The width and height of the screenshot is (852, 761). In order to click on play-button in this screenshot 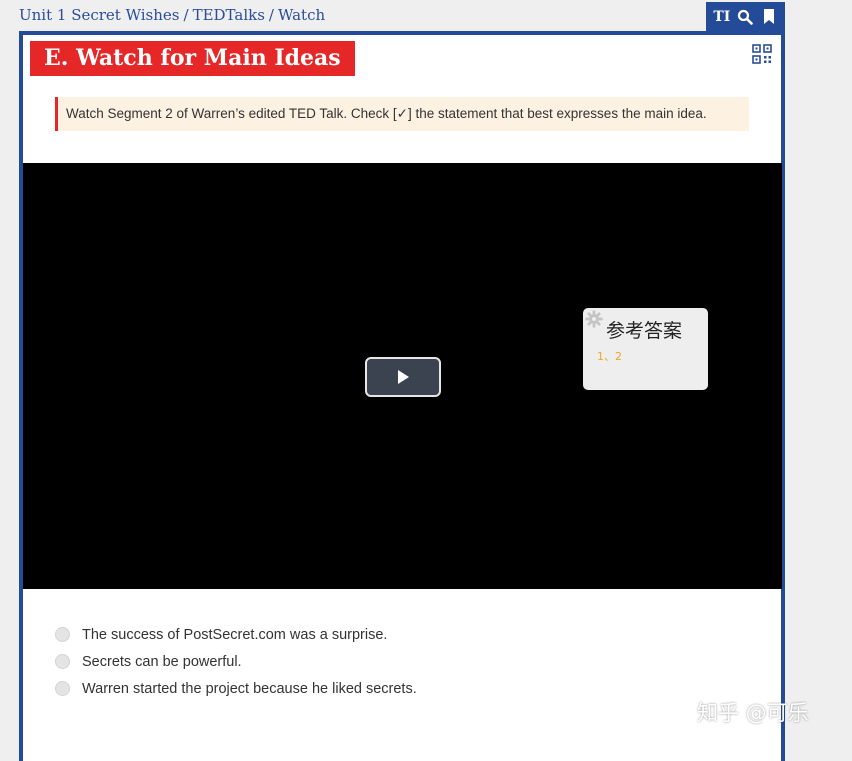, I will do `click(403, 377)`.